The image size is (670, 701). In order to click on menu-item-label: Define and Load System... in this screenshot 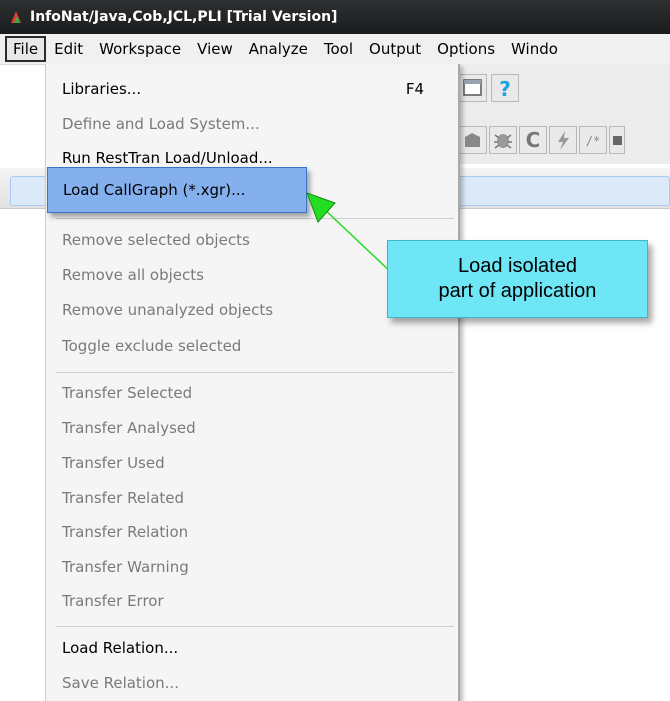, I will do `click(161, 124)`.